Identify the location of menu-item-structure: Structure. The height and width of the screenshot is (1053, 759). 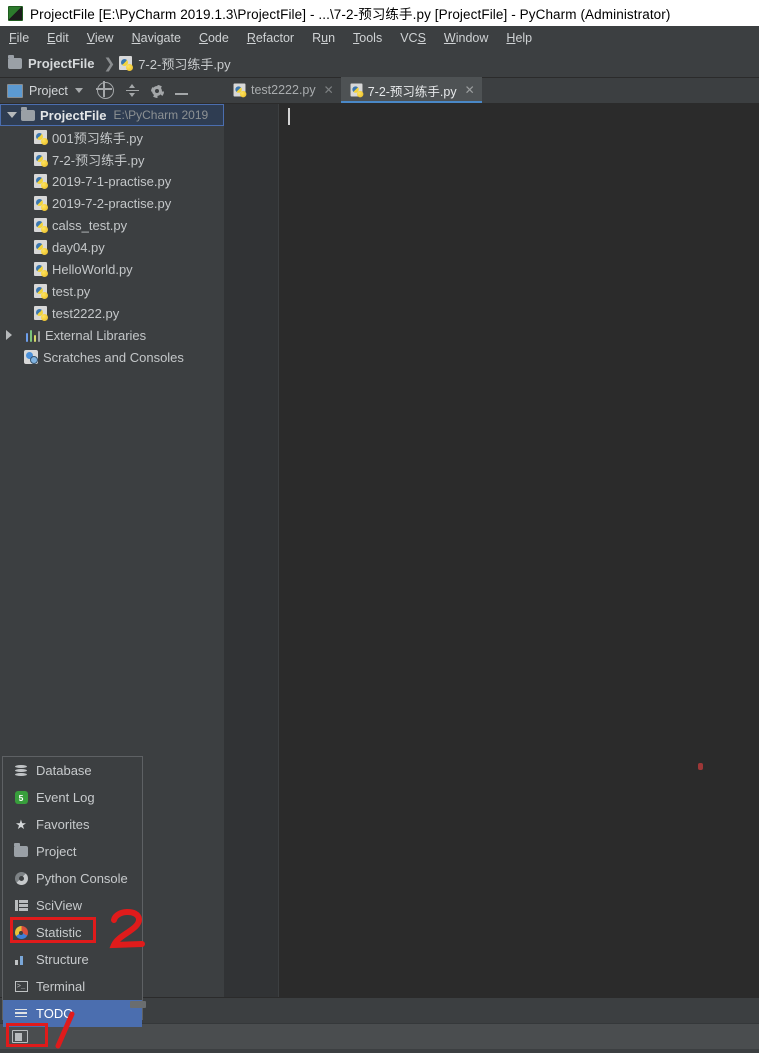
(72, 959).